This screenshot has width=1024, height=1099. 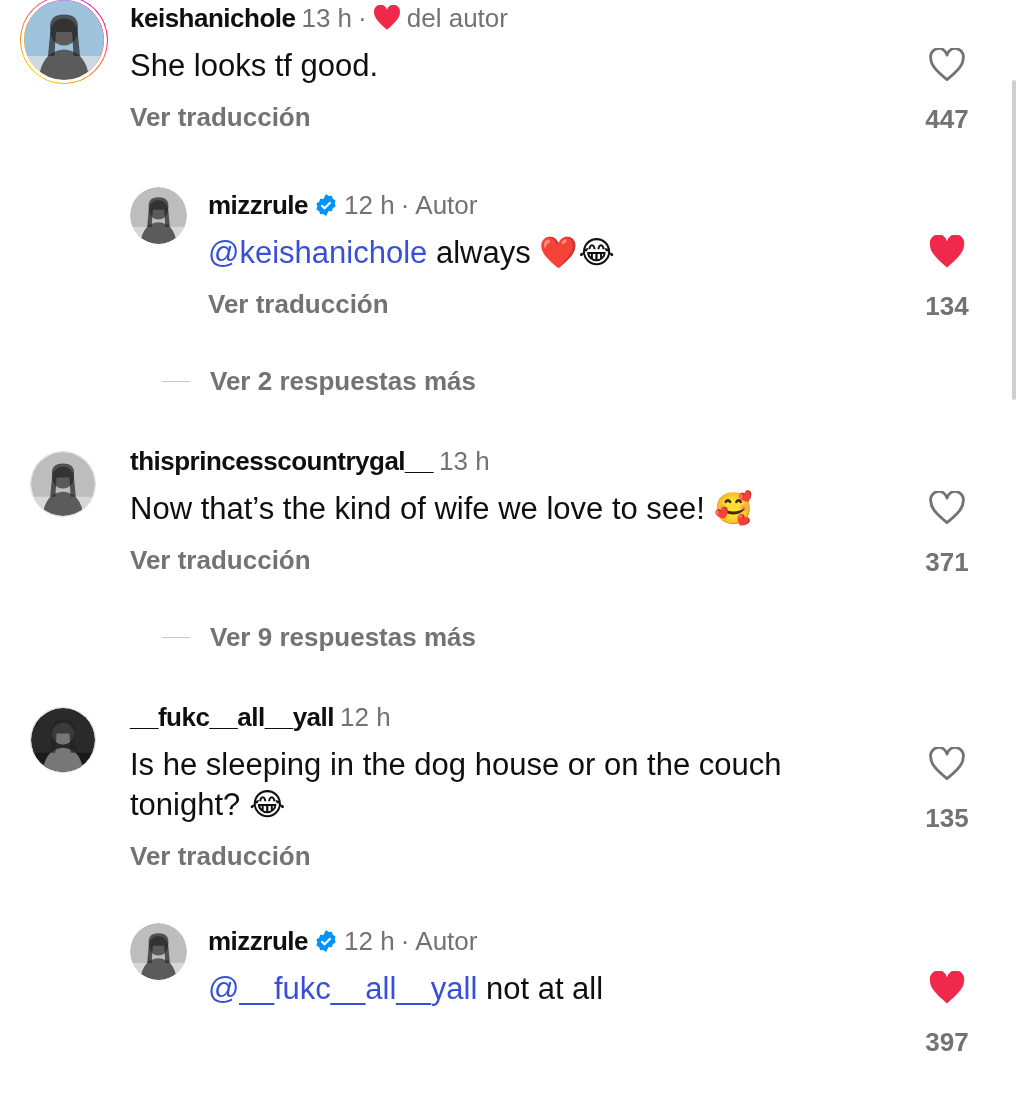 I want to click on username-link: keishanichole, so click(x=213, y=18).